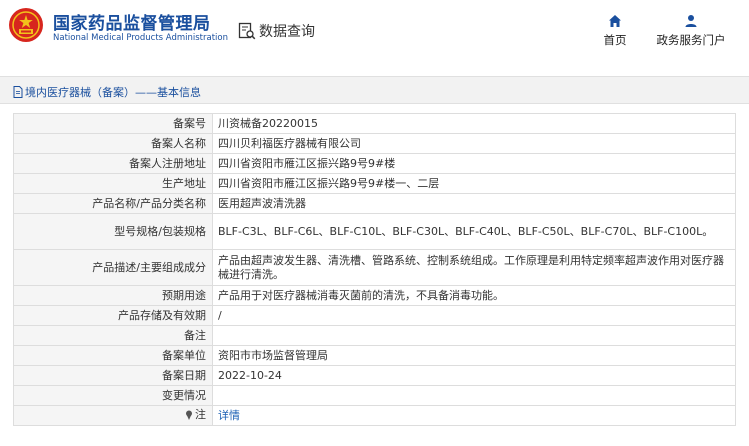 This screenshot has height=446, width=749. Describe the element at coordinates (113, 123) in the screenshot. I see `row-key: 备案号` at that location.